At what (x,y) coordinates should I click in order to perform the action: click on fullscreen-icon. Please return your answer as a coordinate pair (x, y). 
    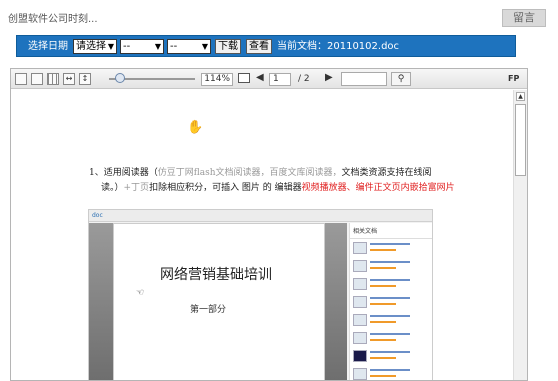
    Looking at the image, I should click on (244, 78).